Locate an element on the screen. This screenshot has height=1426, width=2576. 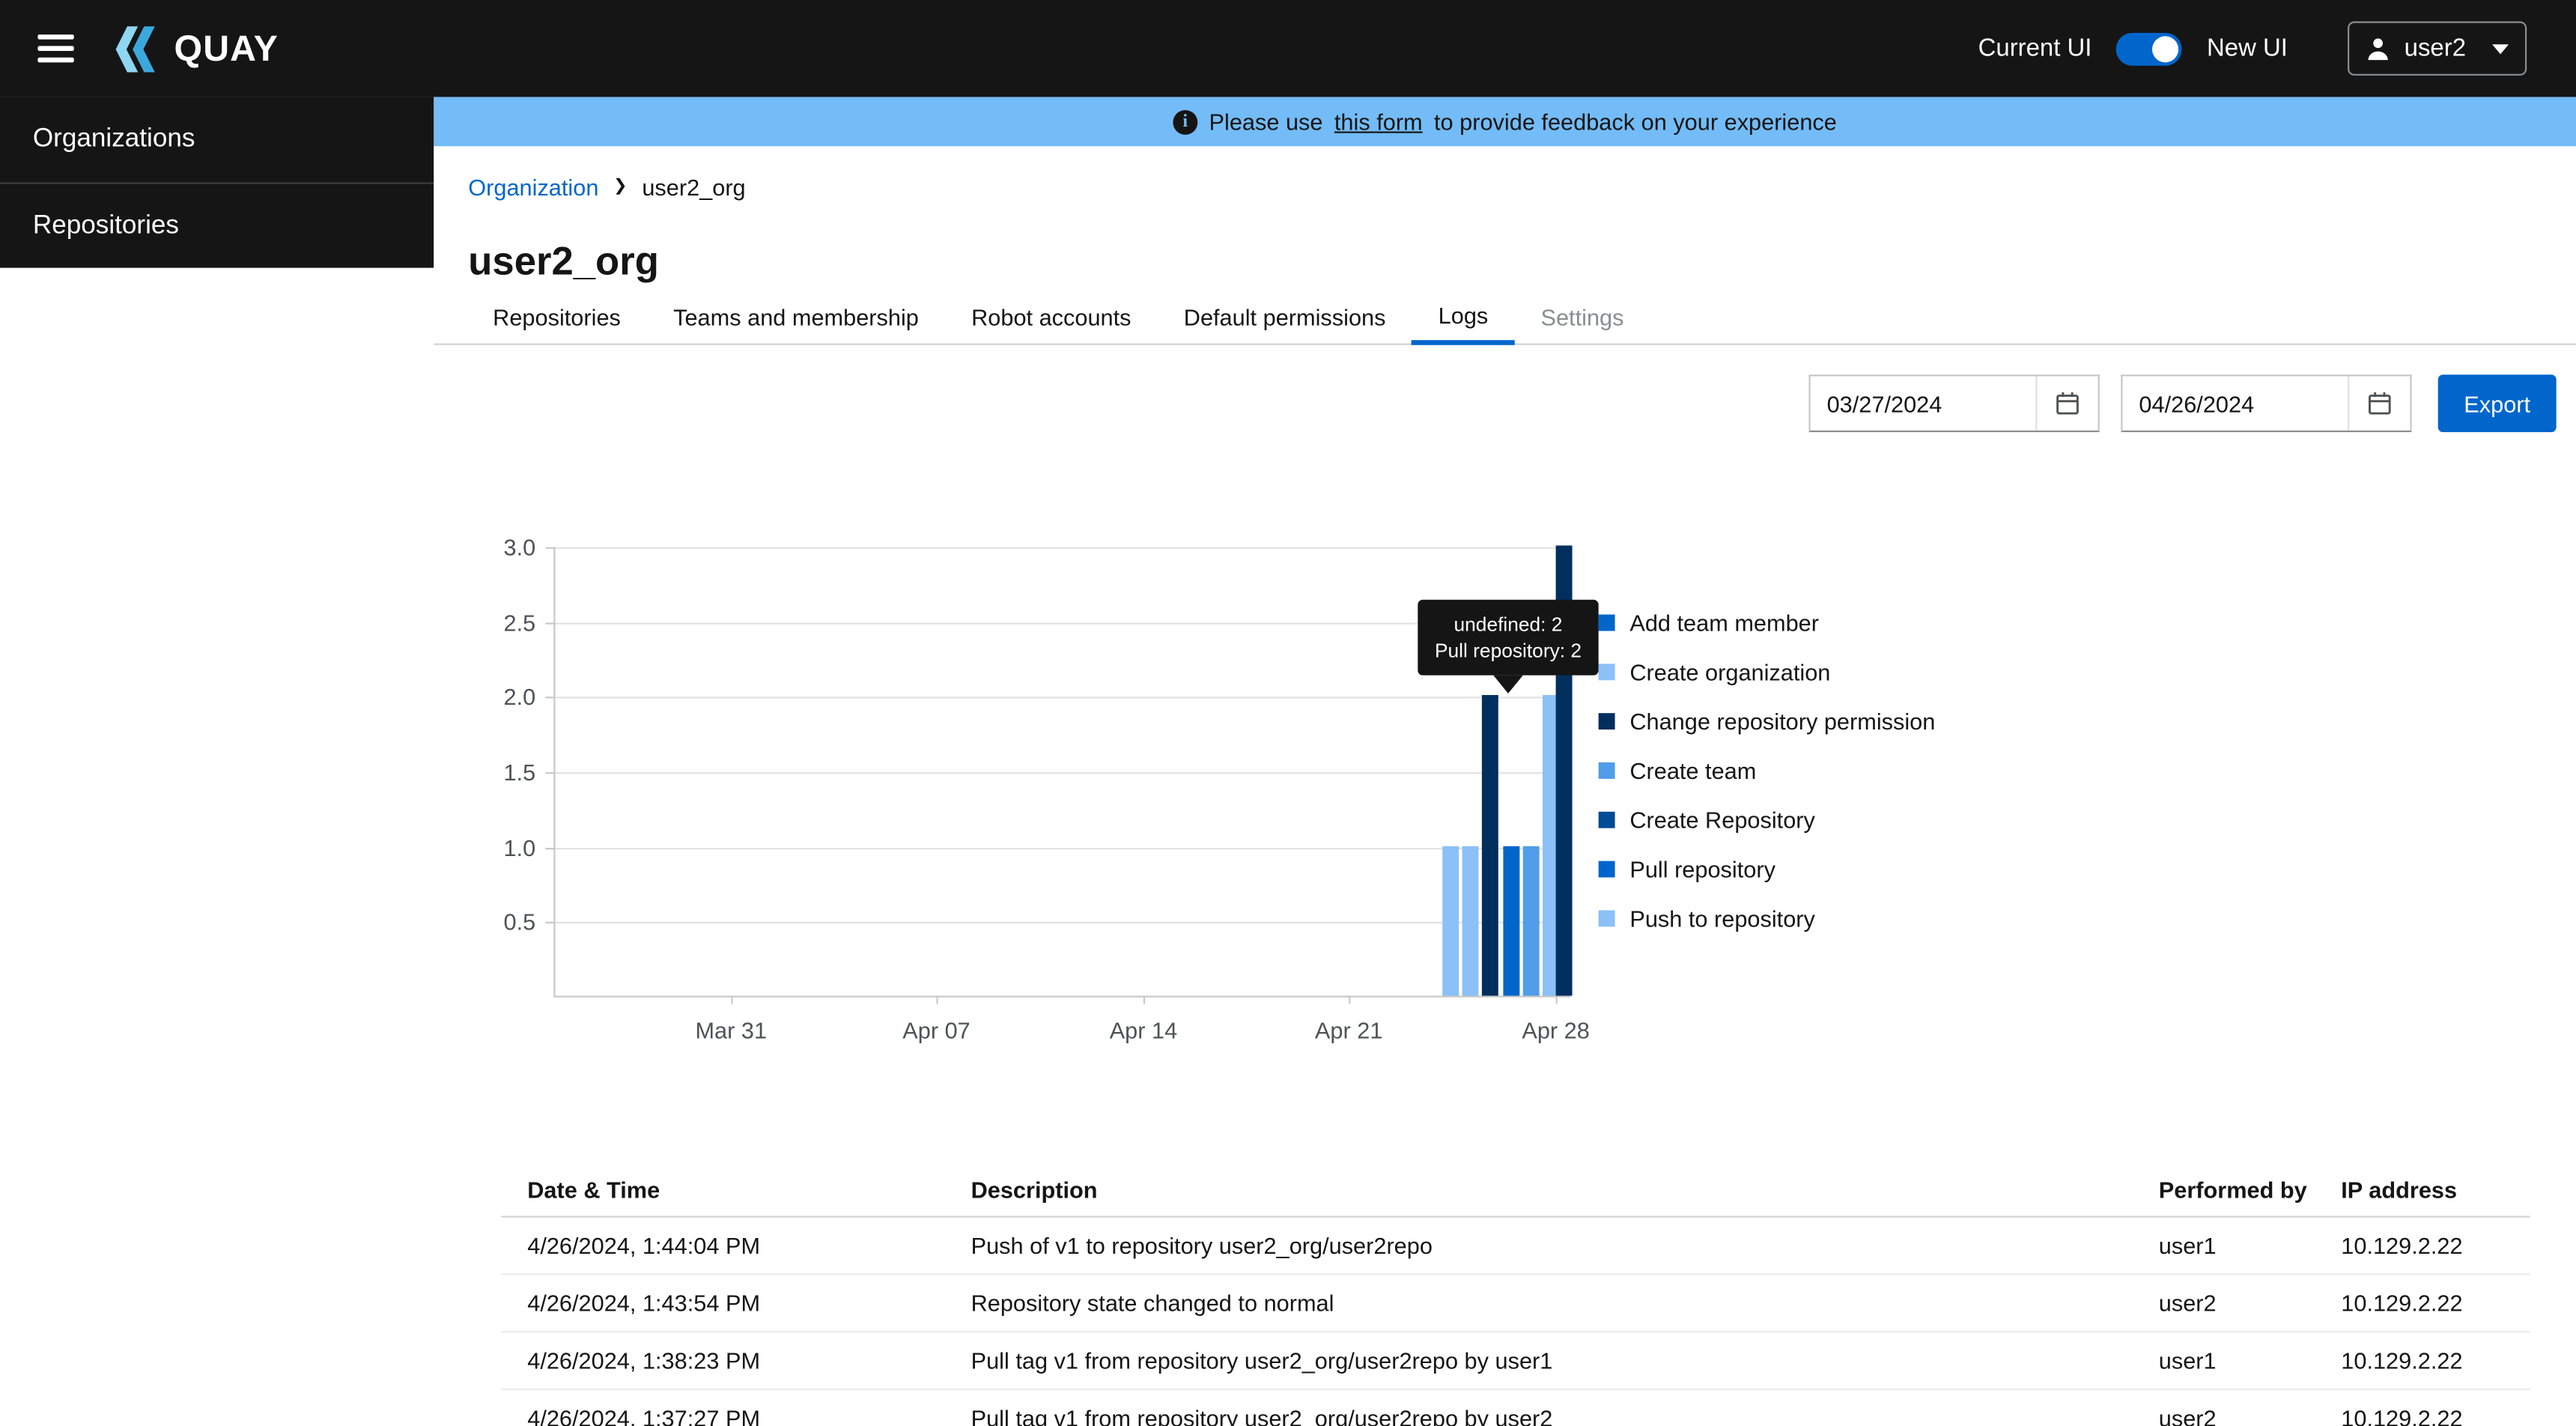
legend-label: Change repository permission is located at coordinates (1782, 721).